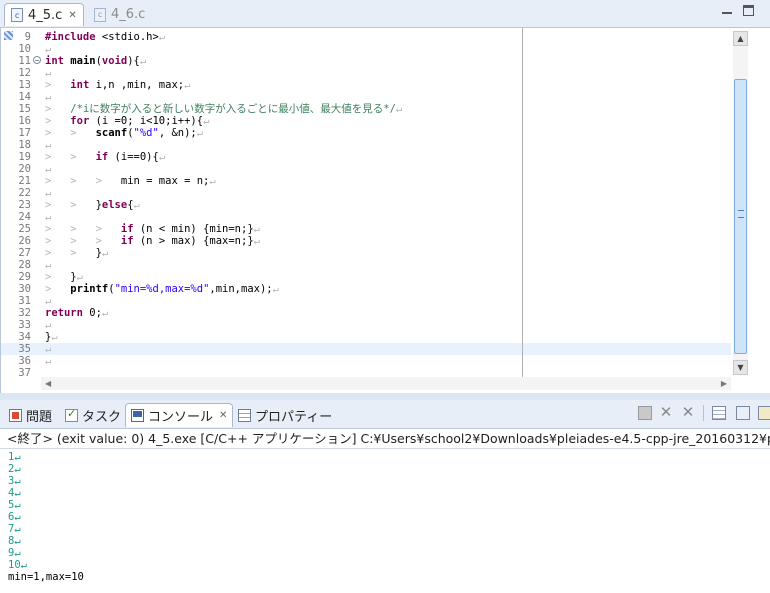 The image size is (770, 593). I want to click on code-line: 13 > int i,n ,min, max;↵, so click(366, 85).